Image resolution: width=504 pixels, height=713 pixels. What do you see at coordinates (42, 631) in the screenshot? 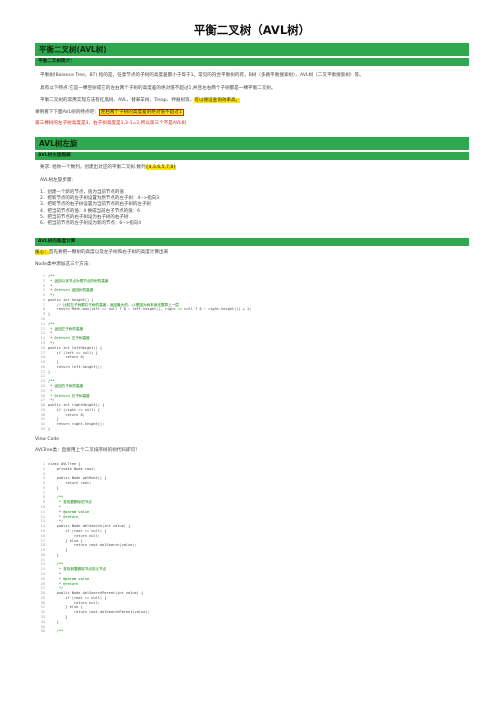
I see `line-number: 36` at bounding box center [42, 631].